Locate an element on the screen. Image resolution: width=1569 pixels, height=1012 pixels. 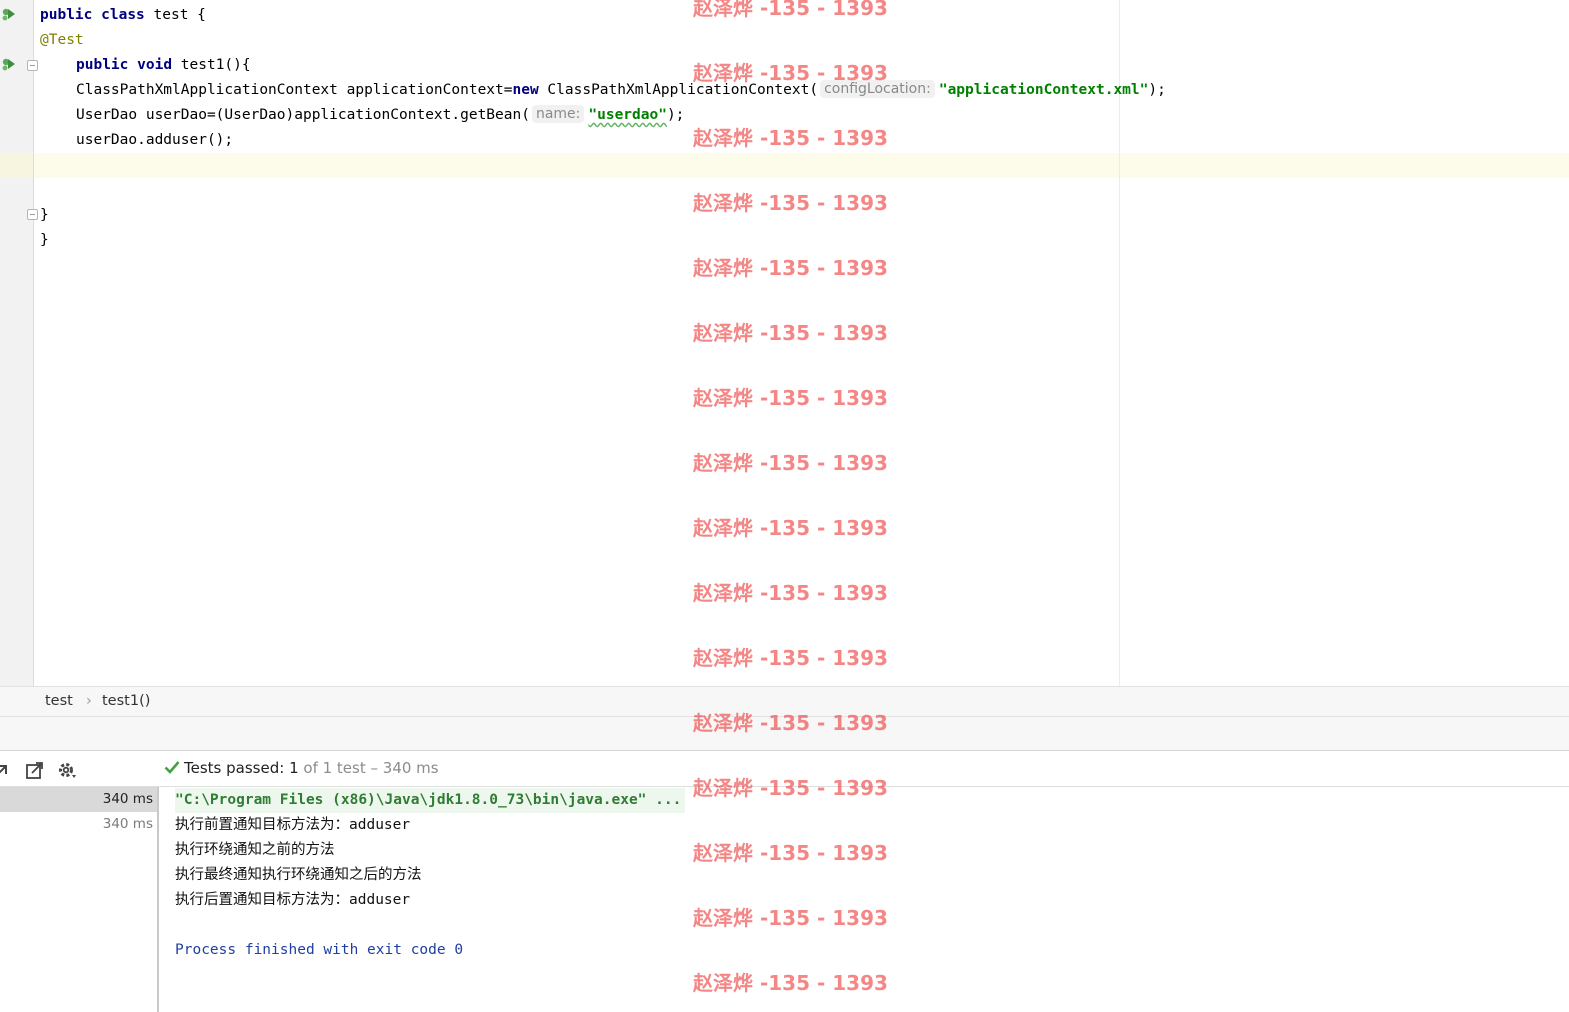
tests-passed-count: 1 is located at coordinates (294, 768).